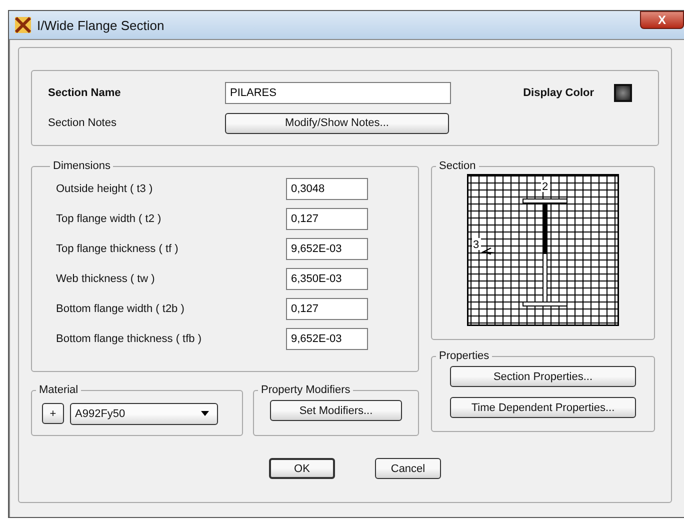  What do you see at coordinates (82, 166) in the screenshot?
I see `group-title: Dimensions` at bounding box center [82, 166].